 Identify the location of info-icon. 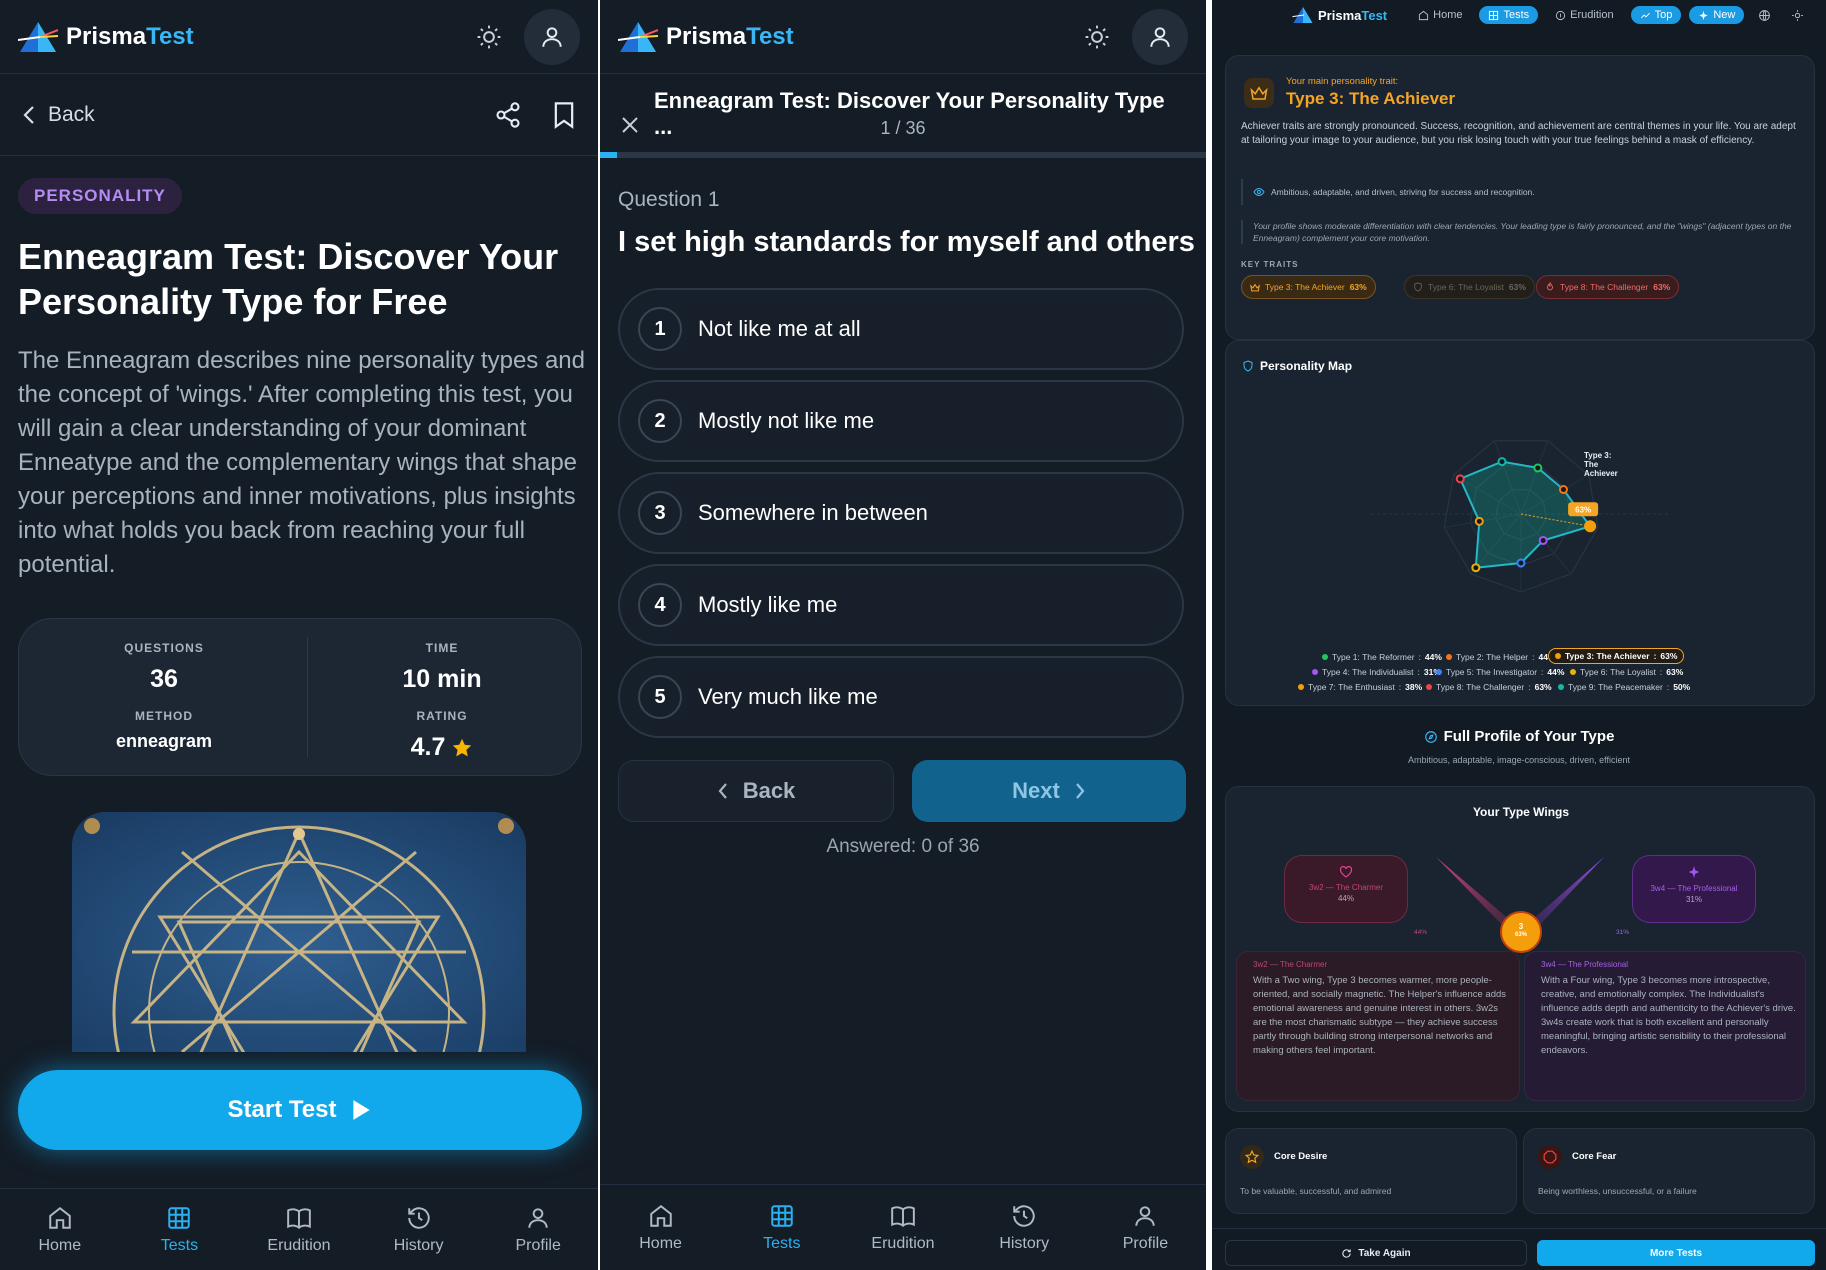
(1561, 15).